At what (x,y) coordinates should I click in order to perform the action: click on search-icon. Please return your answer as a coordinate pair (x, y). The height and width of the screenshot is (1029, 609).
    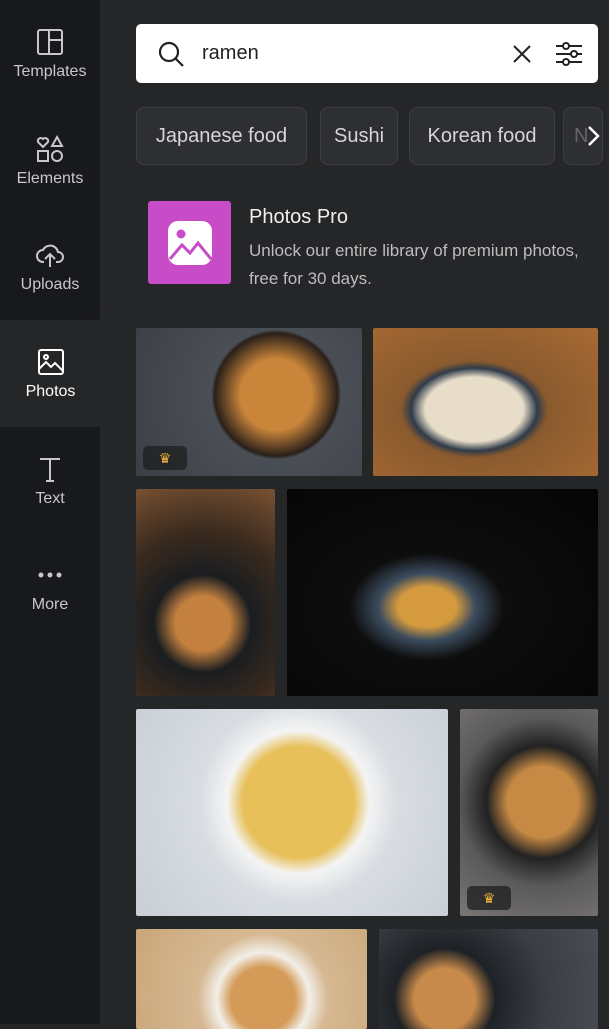
    Looking at the image, I should click on (171, 54).